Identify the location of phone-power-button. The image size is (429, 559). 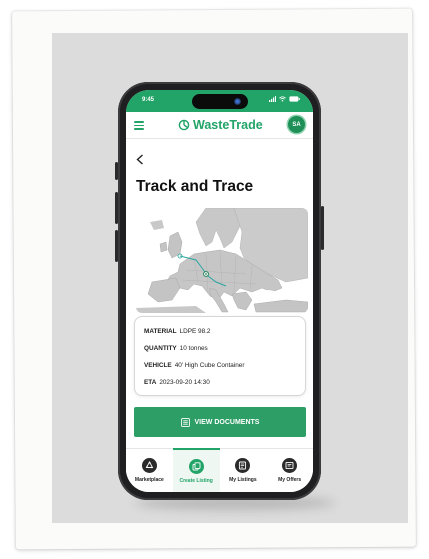
(322, 228).